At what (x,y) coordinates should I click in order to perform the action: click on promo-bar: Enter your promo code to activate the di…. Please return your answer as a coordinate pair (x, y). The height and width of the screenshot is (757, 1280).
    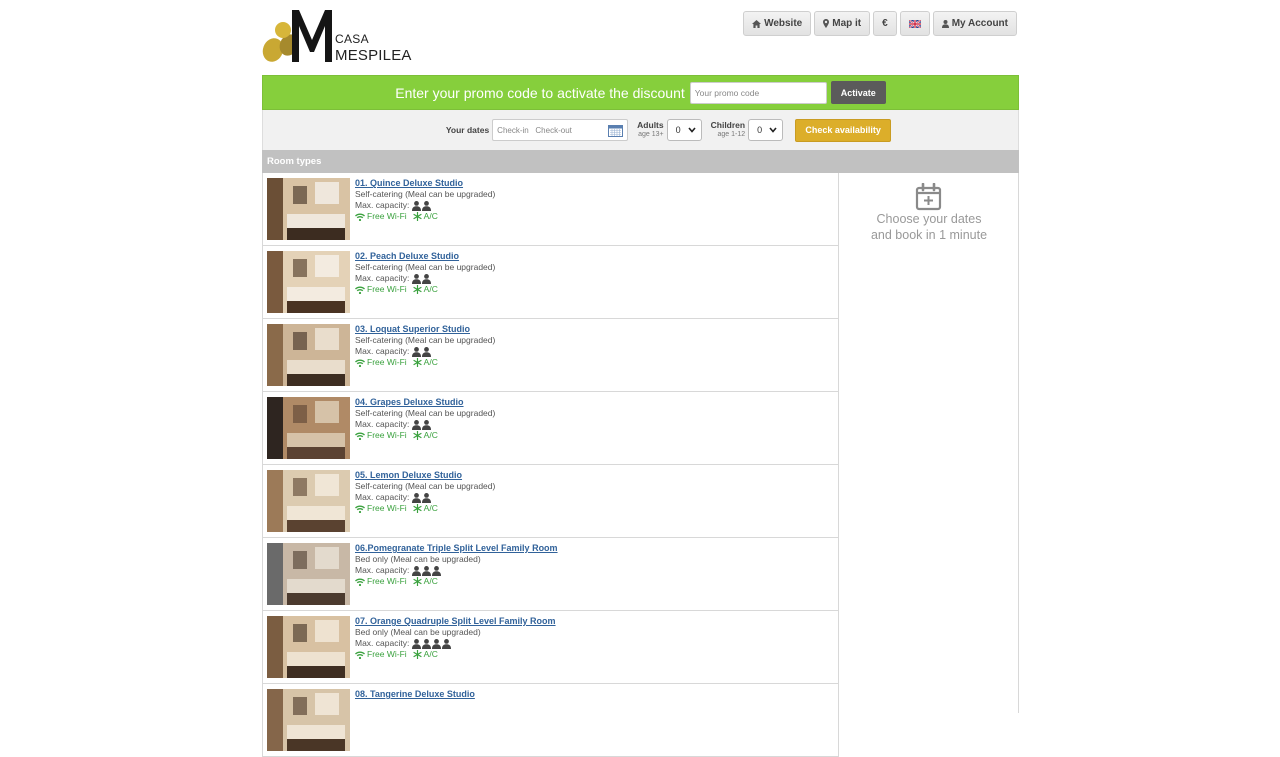
    Looking at the image, I should click on (640, 92).